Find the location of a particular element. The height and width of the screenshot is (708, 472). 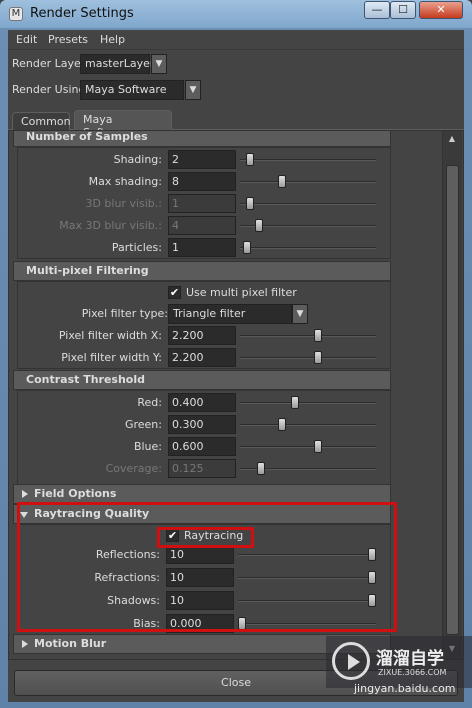

param-row: Pixel filter width X: 2.200 is located at coordinates (205, 336).